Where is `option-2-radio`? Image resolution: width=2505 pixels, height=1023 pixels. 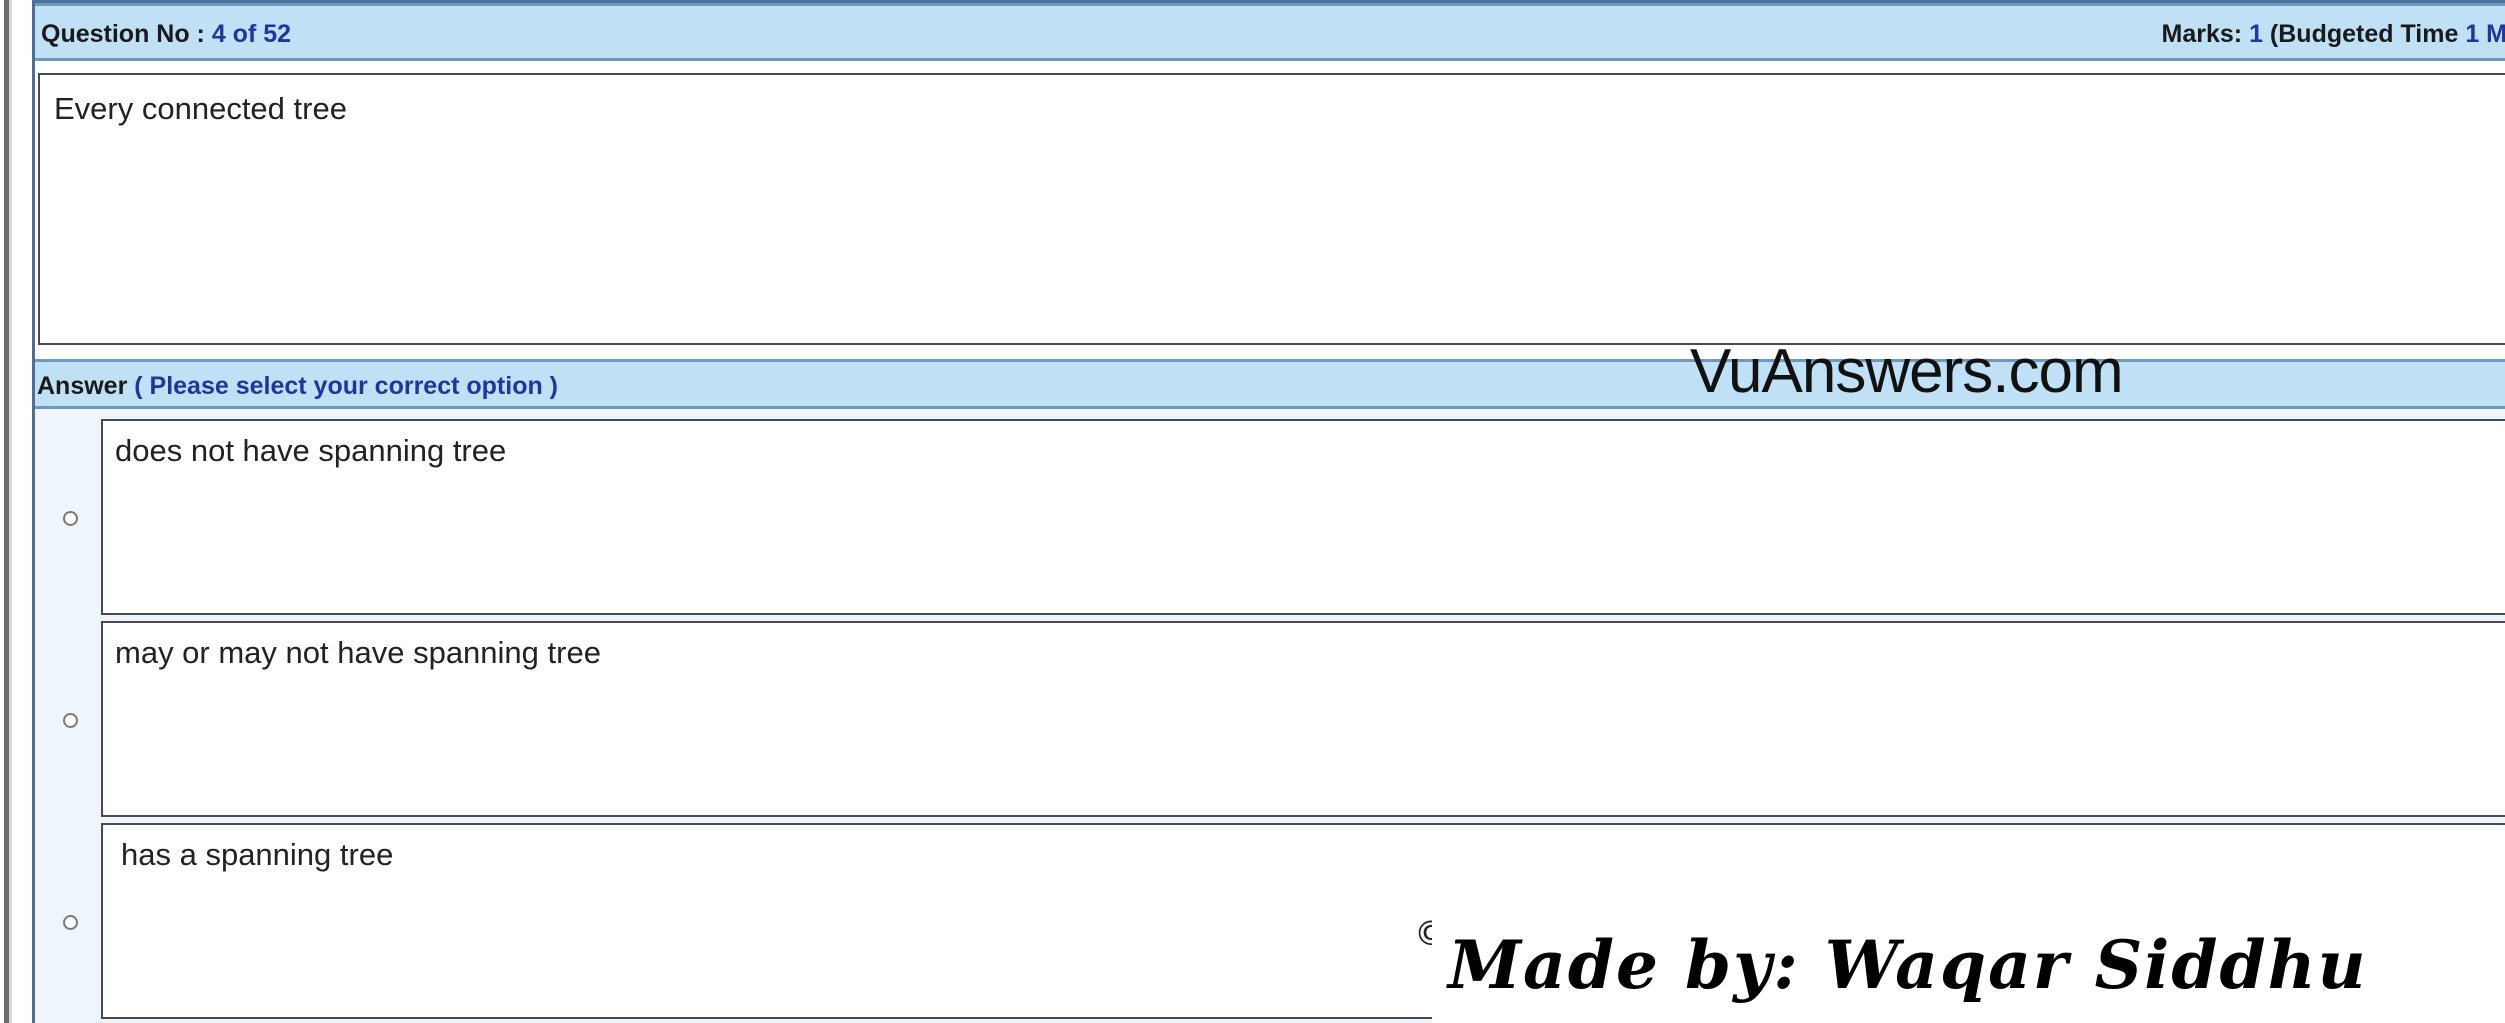 option-2-radio is located at coordinates (70, 720).